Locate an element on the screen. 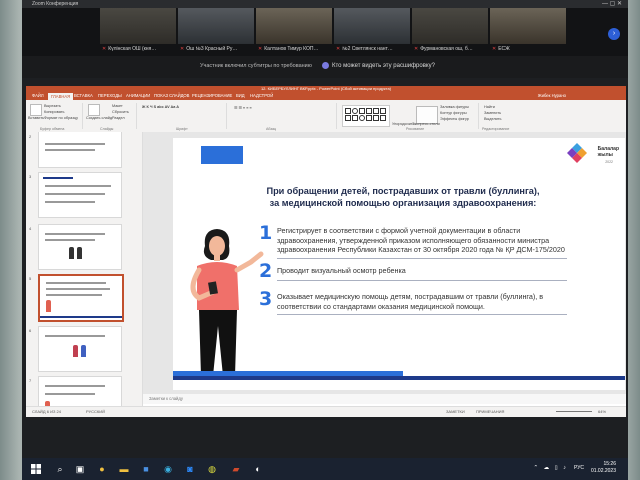 This screenshot has height=480, width=640. tab-addins: НАДСТРОЙ is located at coordinates (261, 95).